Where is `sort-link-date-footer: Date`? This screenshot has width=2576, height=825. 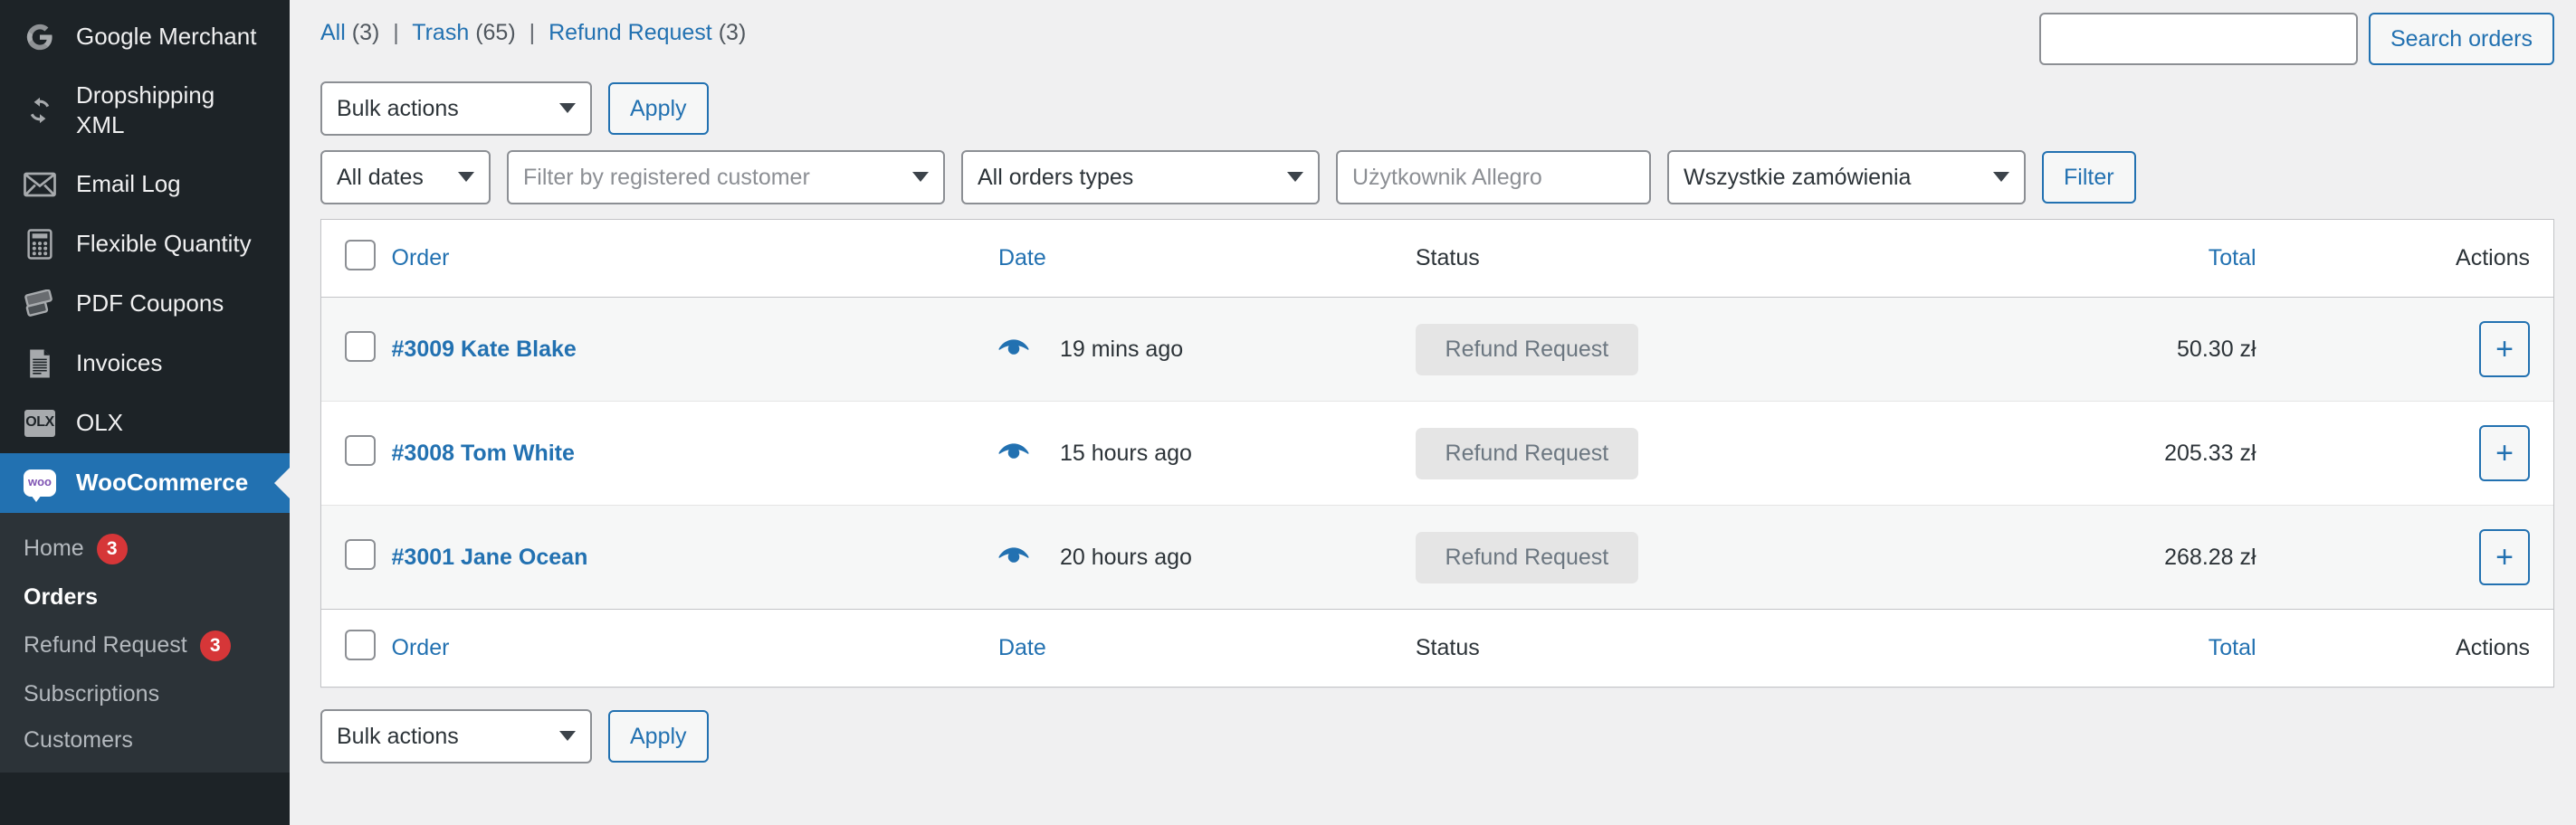
sort-link-date-footer: Date is located at coordinates (1022, 647).